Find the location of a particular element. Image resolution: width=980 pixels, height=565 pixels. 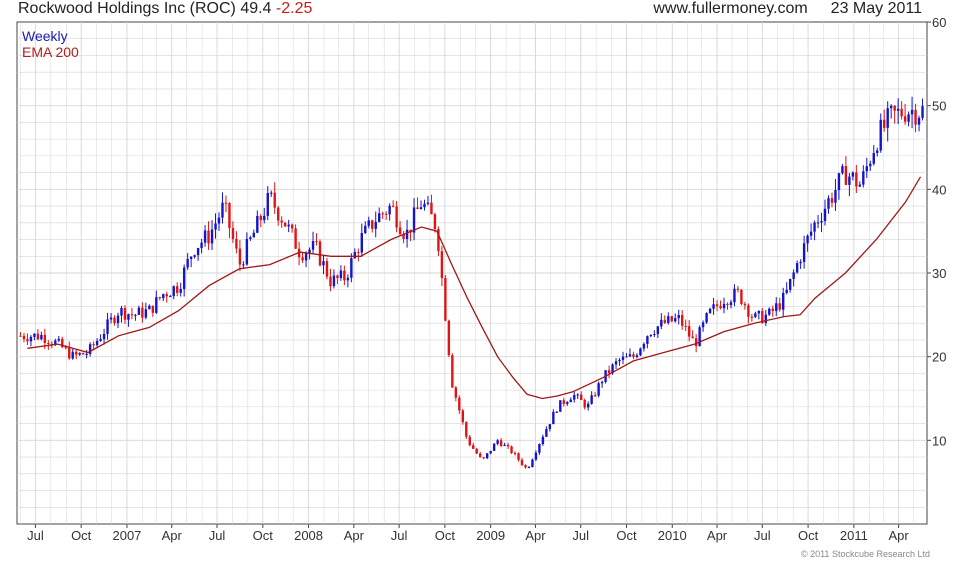

x-tick-label: 2008 is located at coordinates (308, 535).